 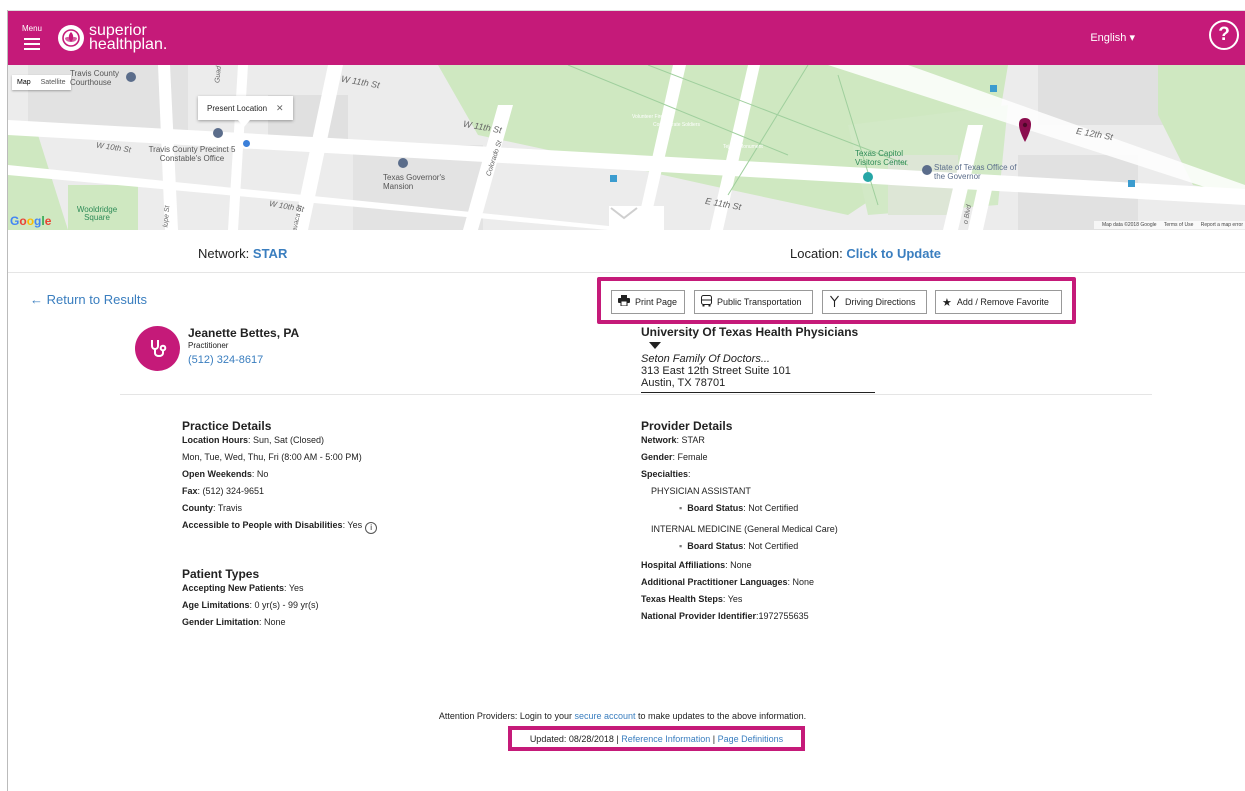 What do you see at coordinates (31, 28) in the screenshot?
I see `menu-label: Menu` at bounding box center [31, 28].